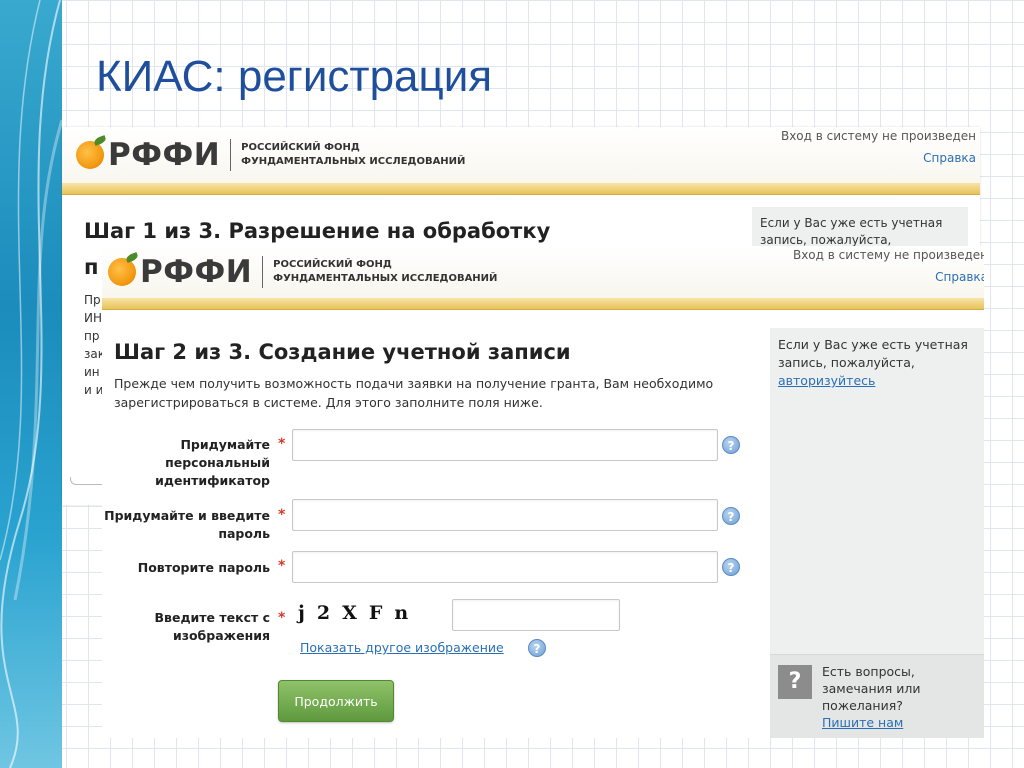 This screenshot has width=1024, height=768. What do you see at coordinates (203, 567) in the screenshot?
I see `repeat-password-label: Повторите пароль` at bounding box center [203, 567].